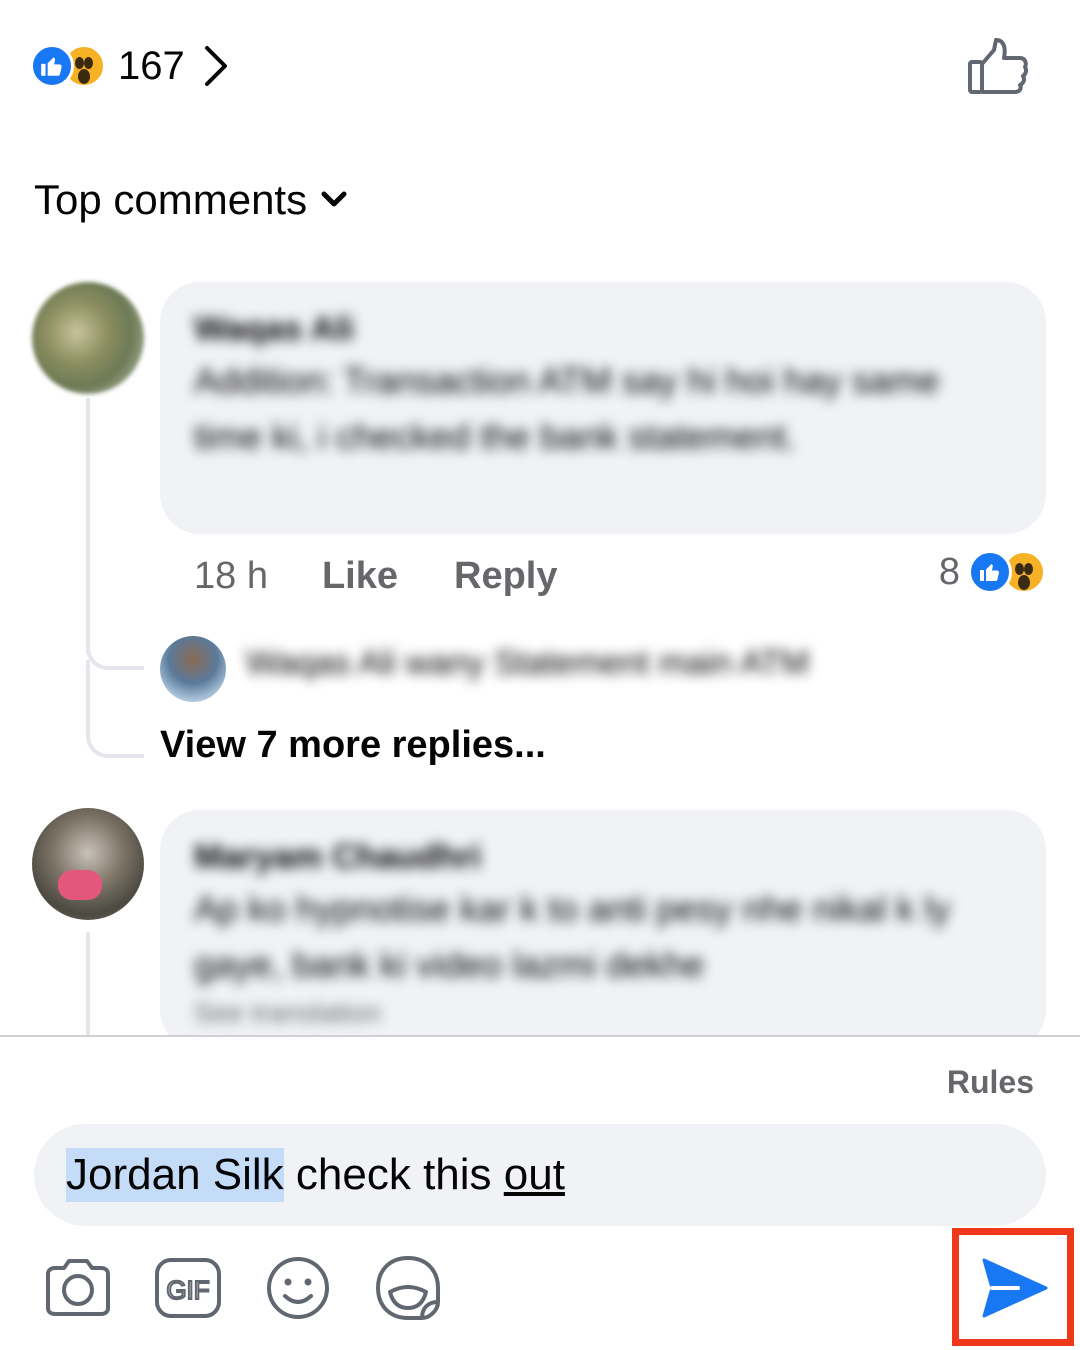 This screenshot has width=1080, height=1350. Describe the element at coordinates (334, 199) in the screenshot. I see `chevron-down-icon` at that location.